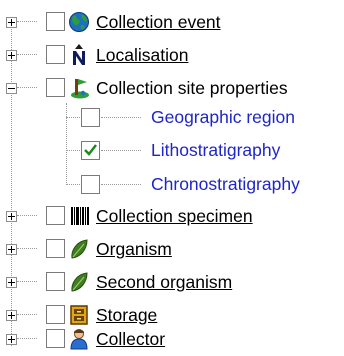  What do you see at coordinates (55, 54) in the screenshot?
I see `localisation-checkbox` at bounding box center [55, 54].